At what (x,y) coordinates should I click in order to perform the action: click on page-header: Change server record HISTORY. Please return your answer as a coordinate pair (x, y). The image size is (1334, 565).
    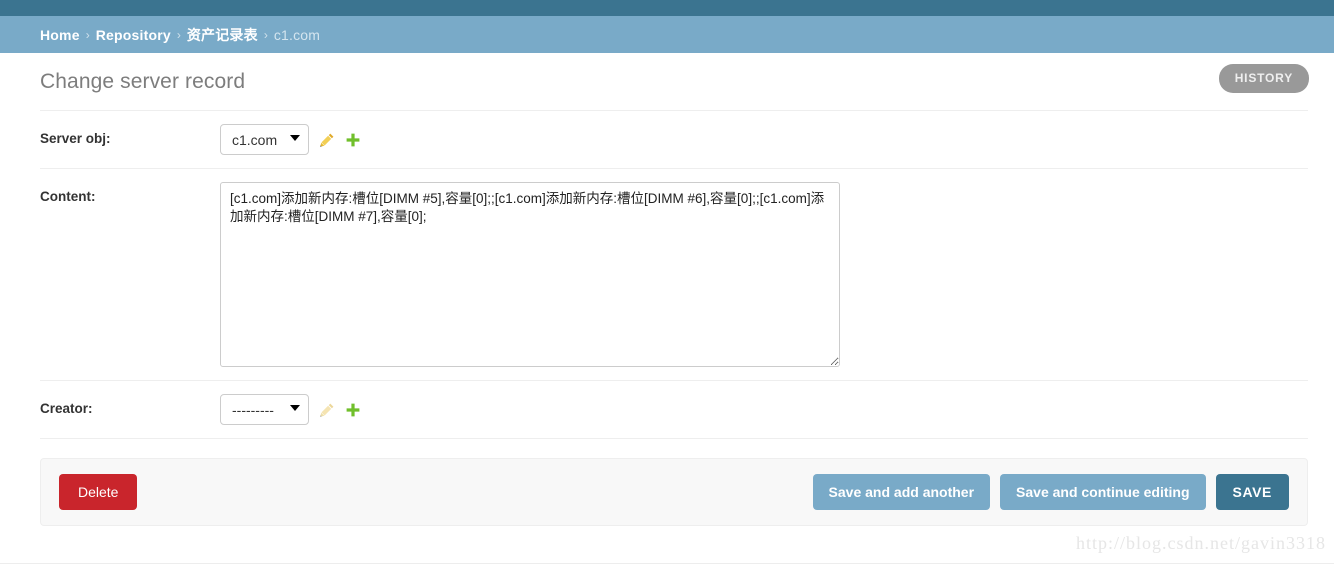
    Looking at the image, I should click on (667, 76).